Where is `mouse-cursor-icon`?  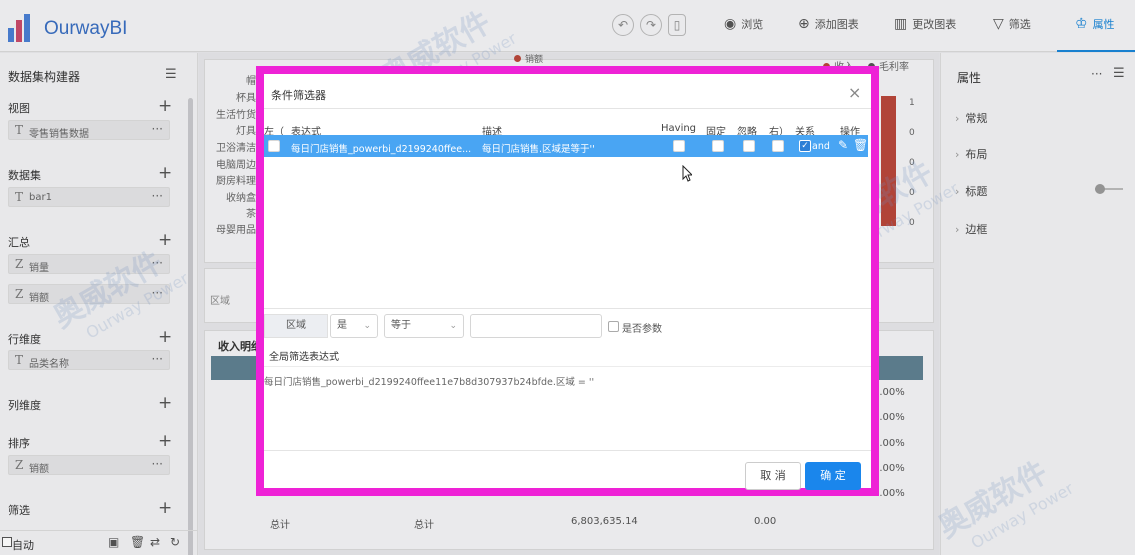 mouse-cursor-icon is located at coordinates (687, 173).